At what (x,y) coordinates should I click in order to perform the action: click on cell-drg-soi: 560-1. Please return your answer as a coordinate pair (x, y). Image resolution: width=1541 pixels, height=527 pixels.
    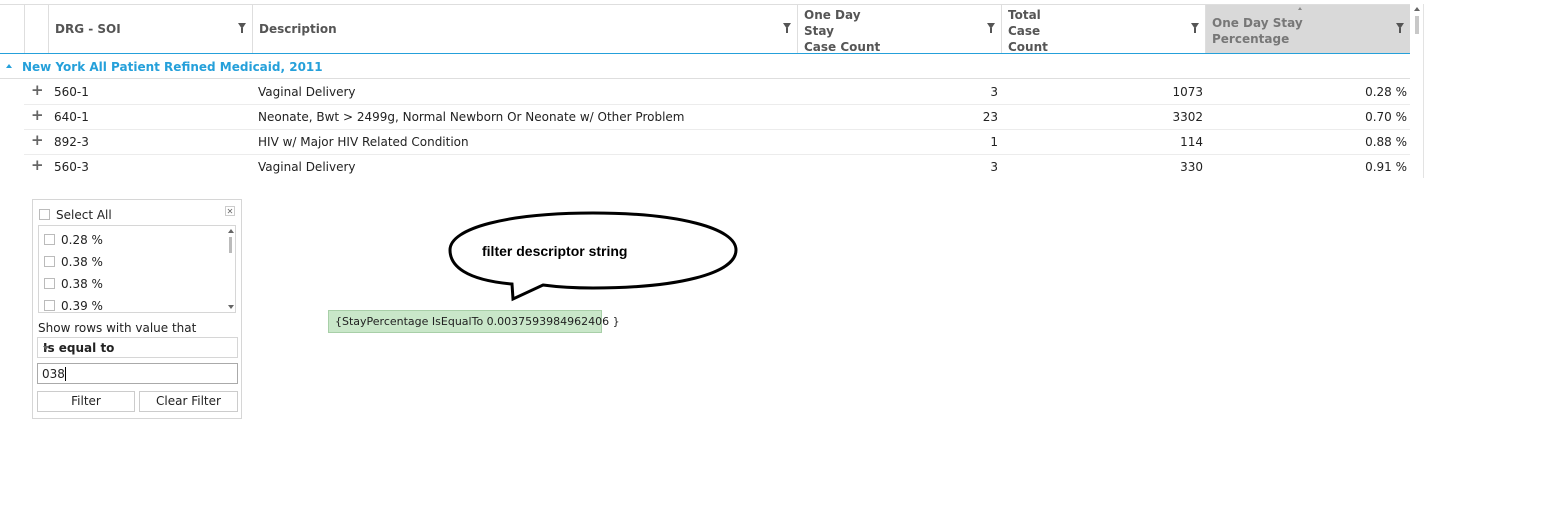
    Looking at the image, I should click on (71, 92).